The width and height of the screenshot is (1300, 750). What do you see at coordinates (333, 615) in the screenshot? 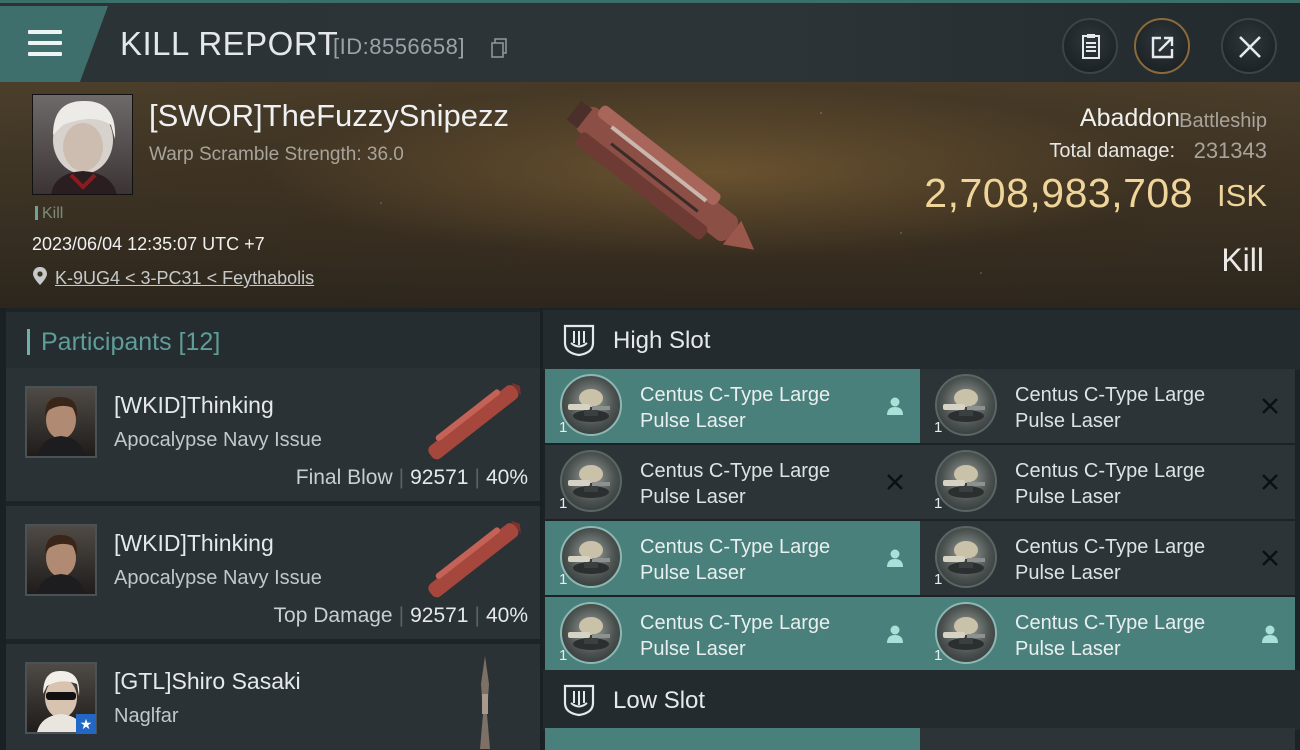
I see `participant-role: Top Damage` at bounding box center [333, 615].